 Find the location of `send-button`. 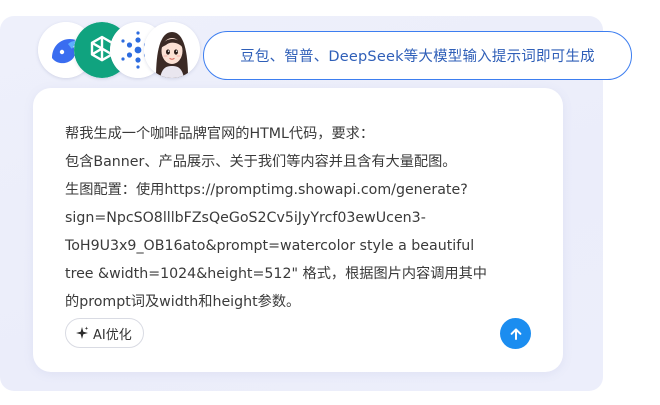

send-button is located at coordinates (515, 333).